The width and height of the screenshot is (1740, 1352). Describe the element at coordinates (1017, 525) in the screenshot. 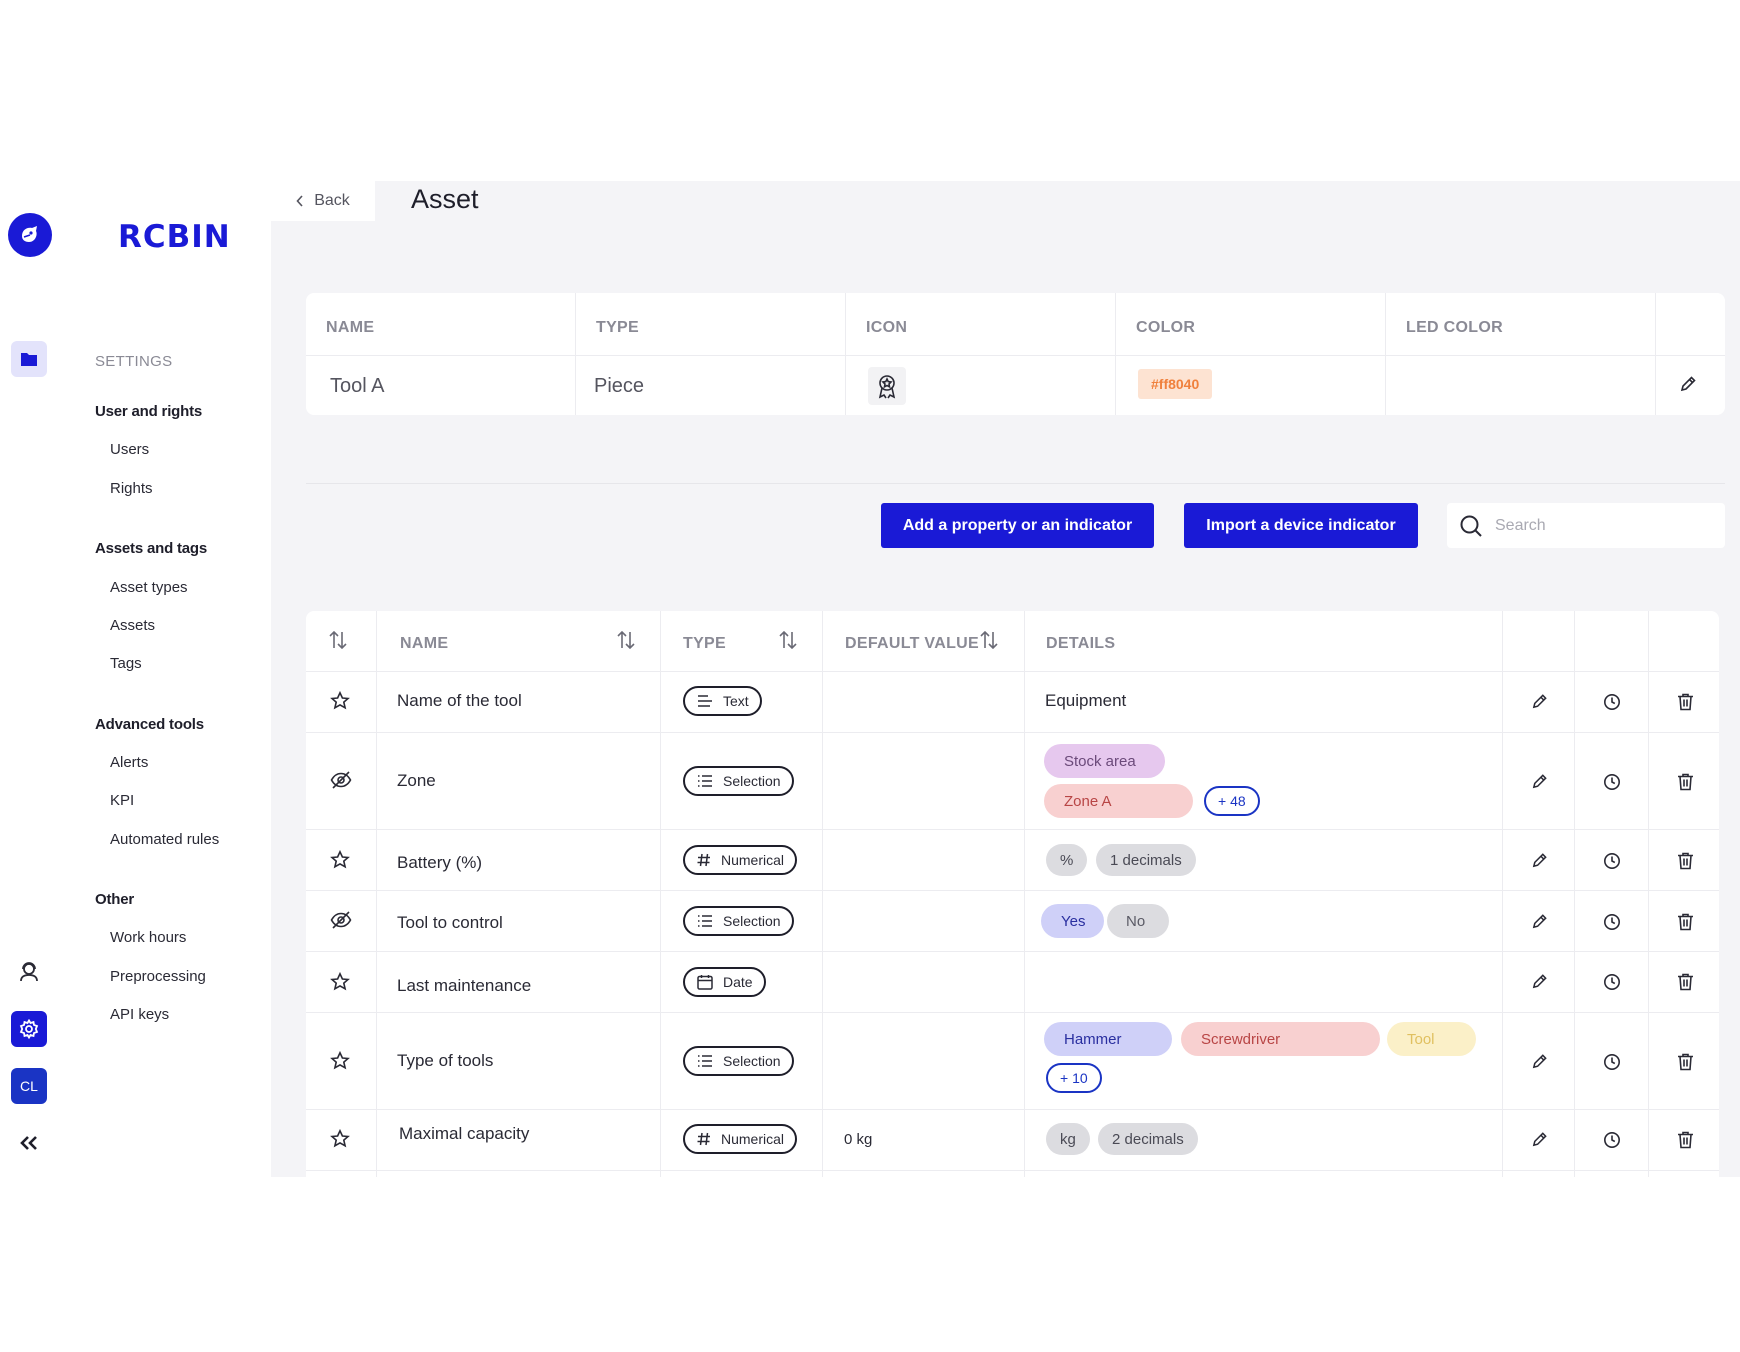

I see `add-property-button: Add a property or an indicator` at that location.